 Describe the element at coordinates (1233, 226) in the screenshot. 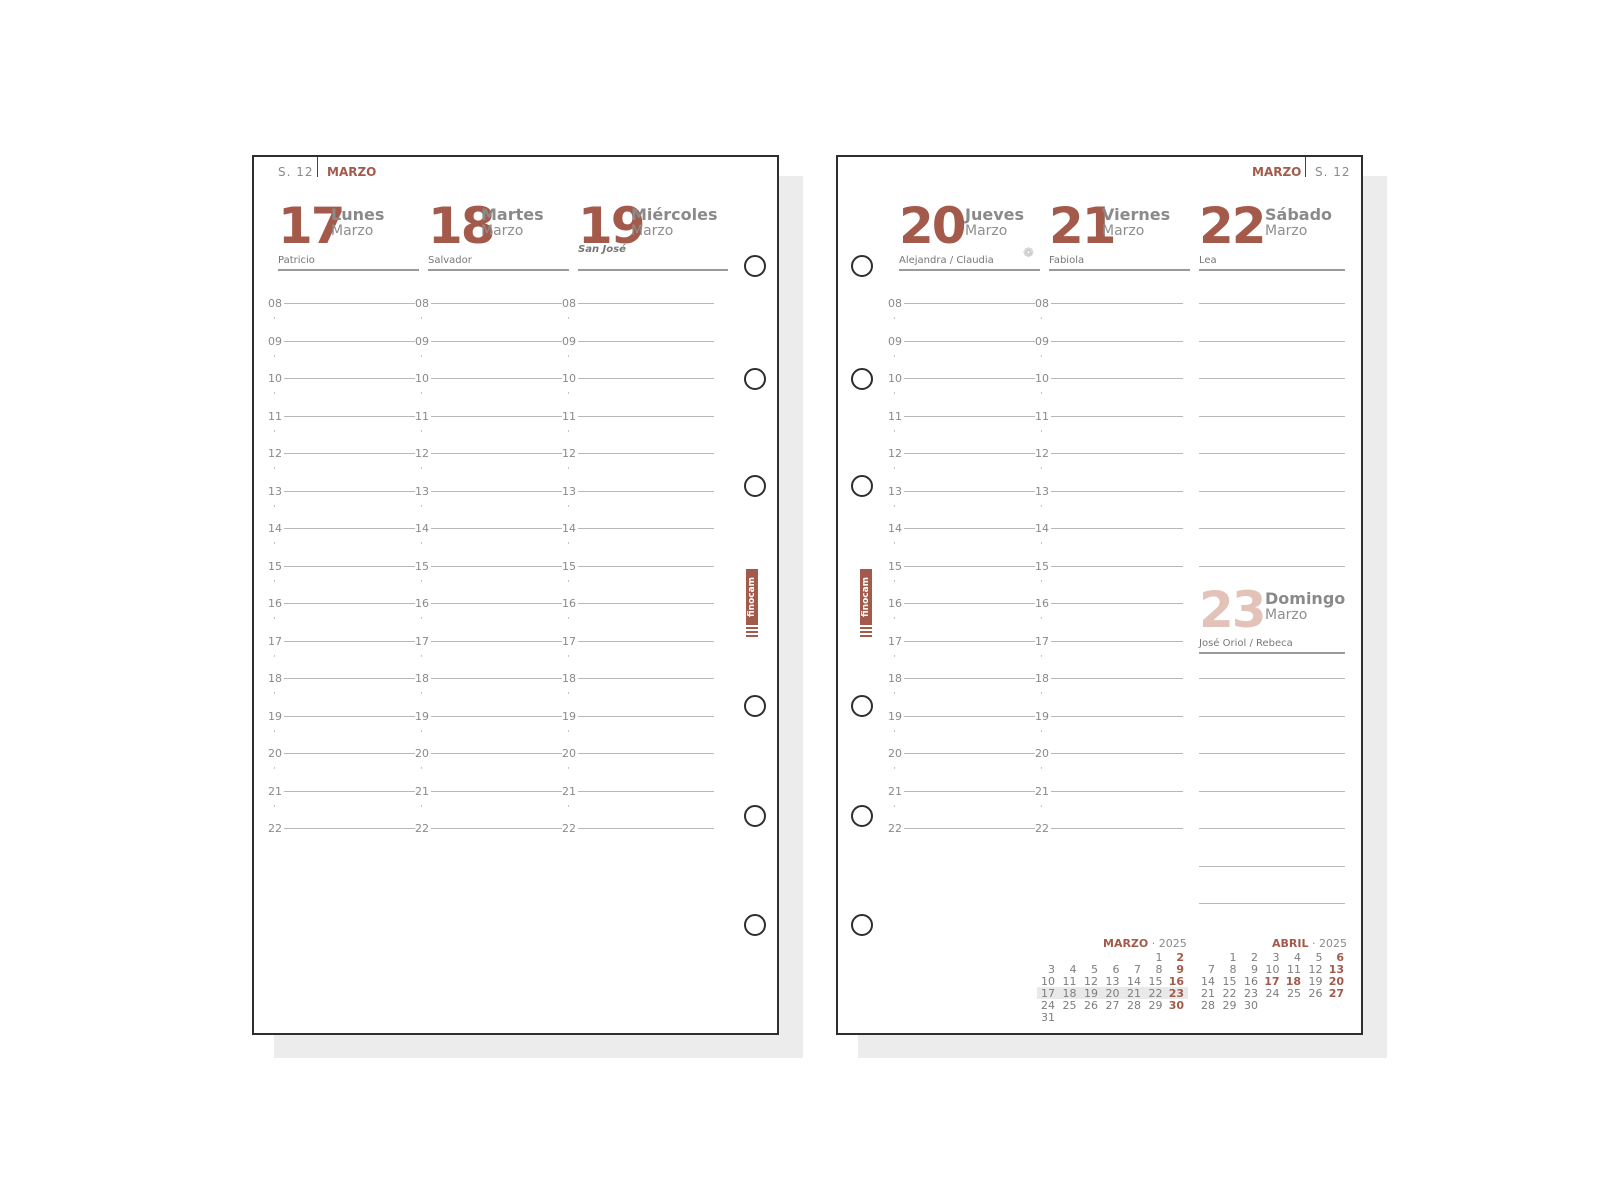

I see `day-number: 22` at that location.